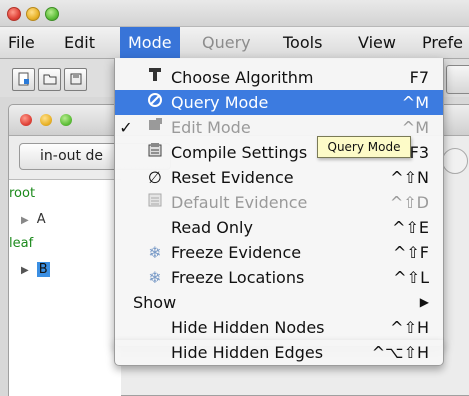  I want to click on folder-icon, so click(49, 79).